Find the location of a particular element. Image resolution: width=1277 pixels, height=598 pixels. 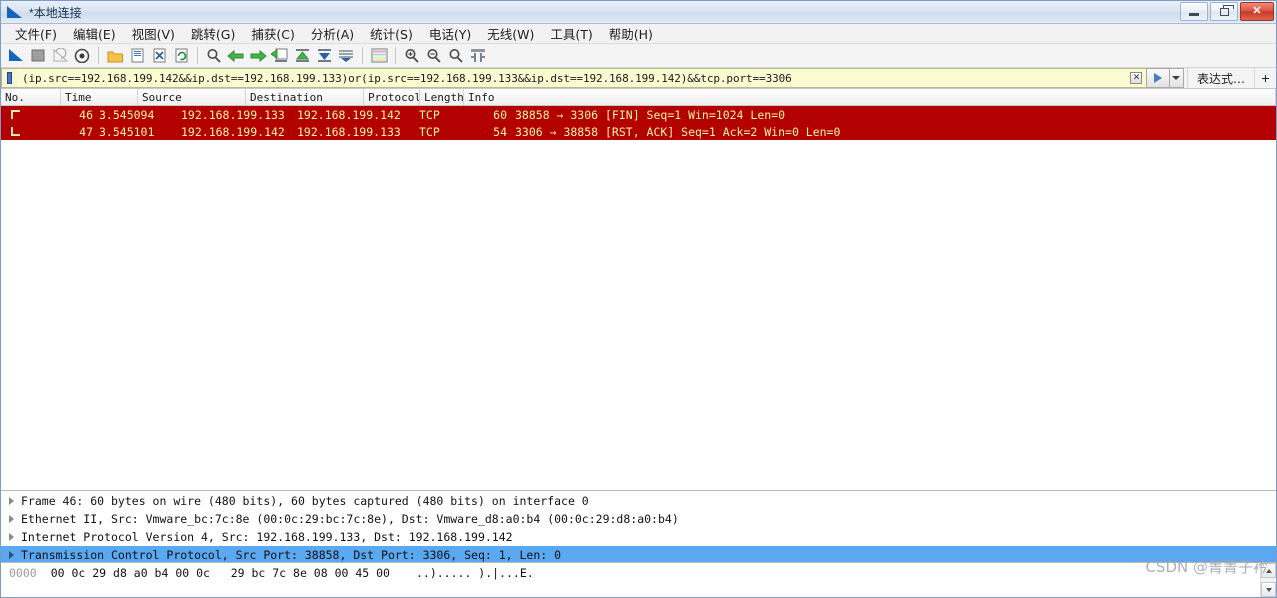

go-to-packet-icon is located at coordinates (280, 56).